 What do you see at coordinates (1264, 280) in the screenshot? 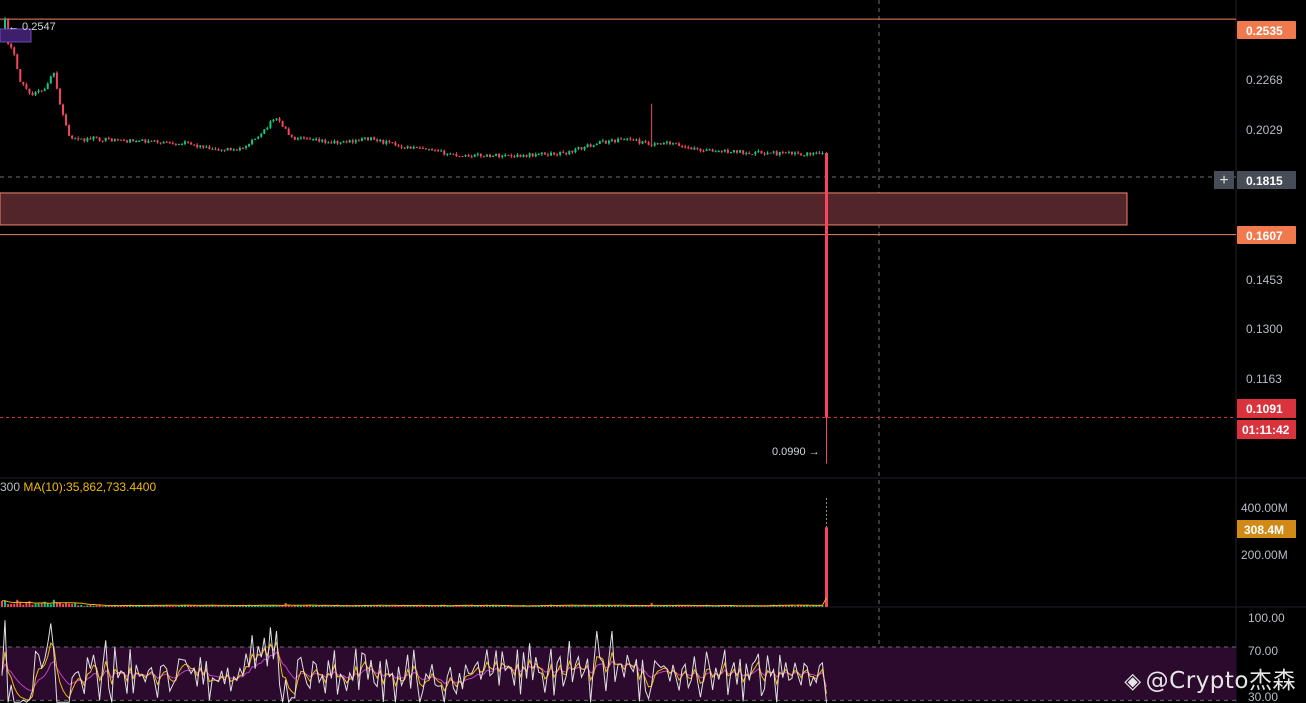
I see `price-tick-2: 0.1453` at bounding box center [1264, 280].